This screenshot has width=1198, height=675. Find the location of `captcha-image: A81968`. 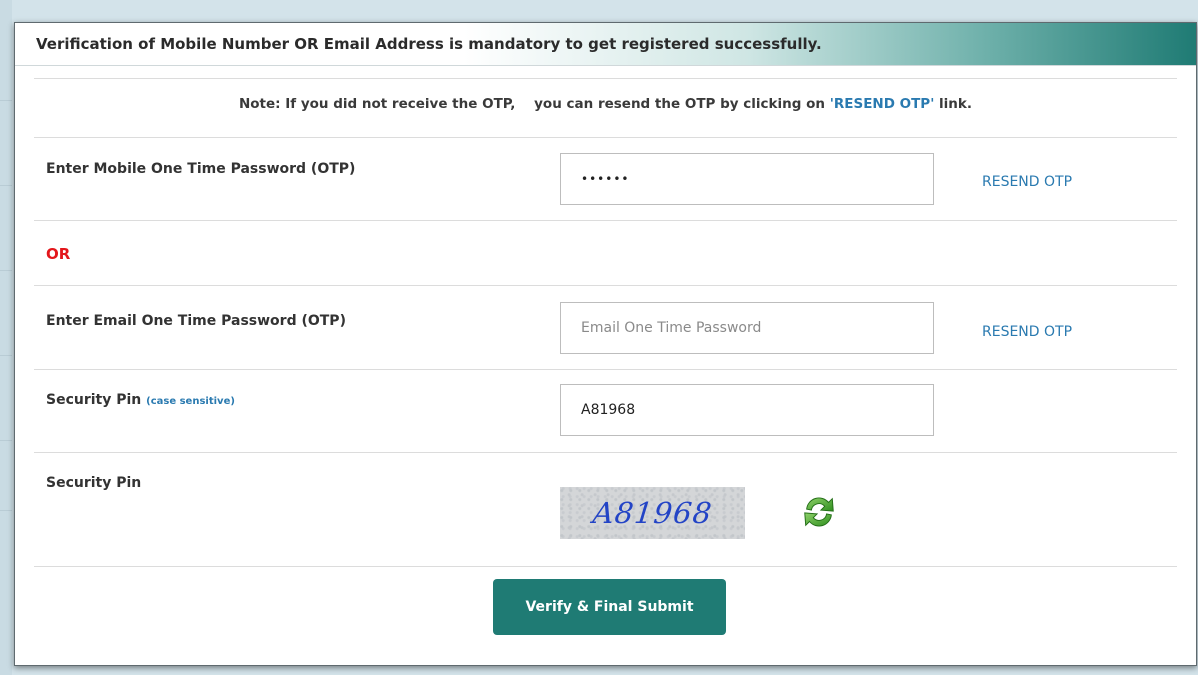

captcha-image: A81968 is located at coordinates (652, 513).